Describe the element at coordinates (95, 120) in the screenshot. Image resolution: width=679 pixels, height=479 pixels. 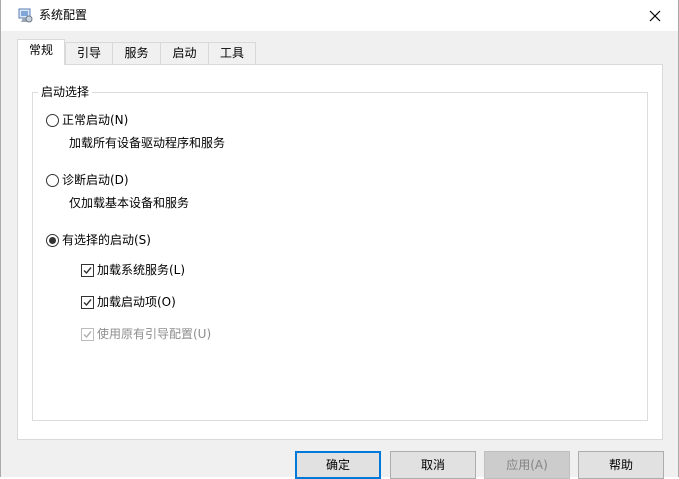
I see `normal-startup-label: 正常启动(N)` at that location.